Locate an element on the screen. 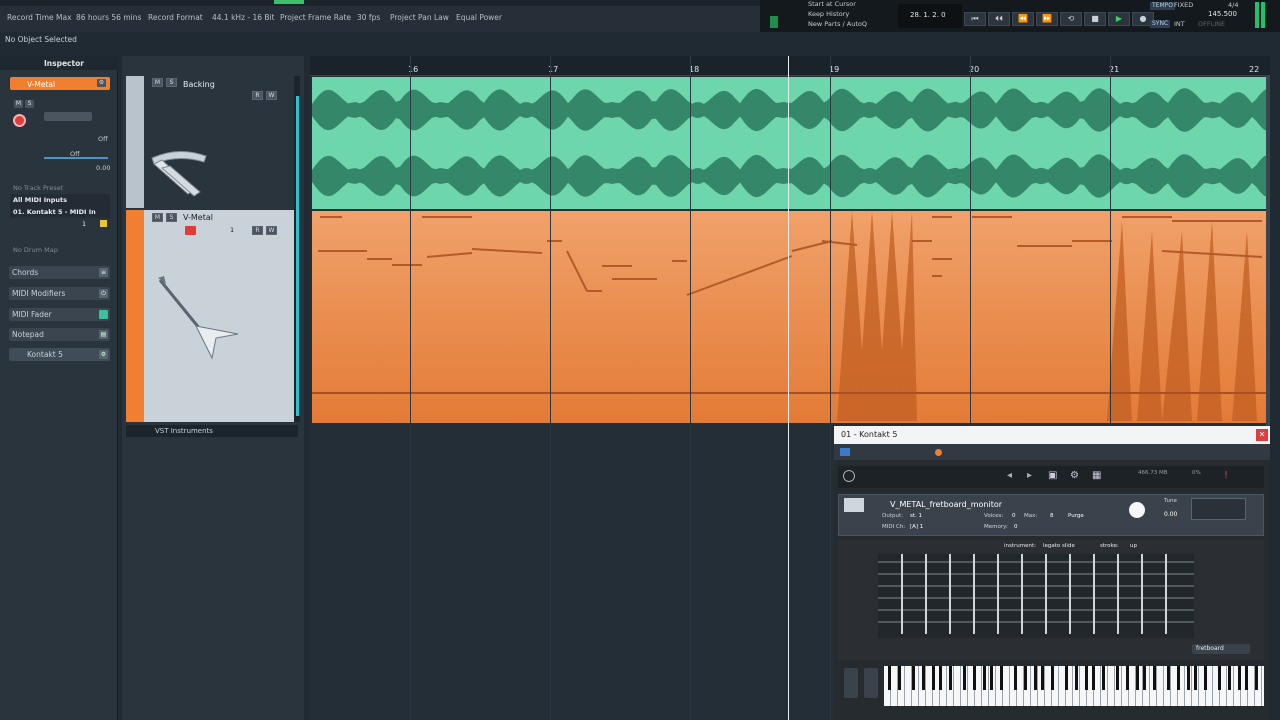 The width and height of the screenshot is (1280, 720). kontakt-window-title: 01 - Kontakt 5 is located at coordinates (869, 434).